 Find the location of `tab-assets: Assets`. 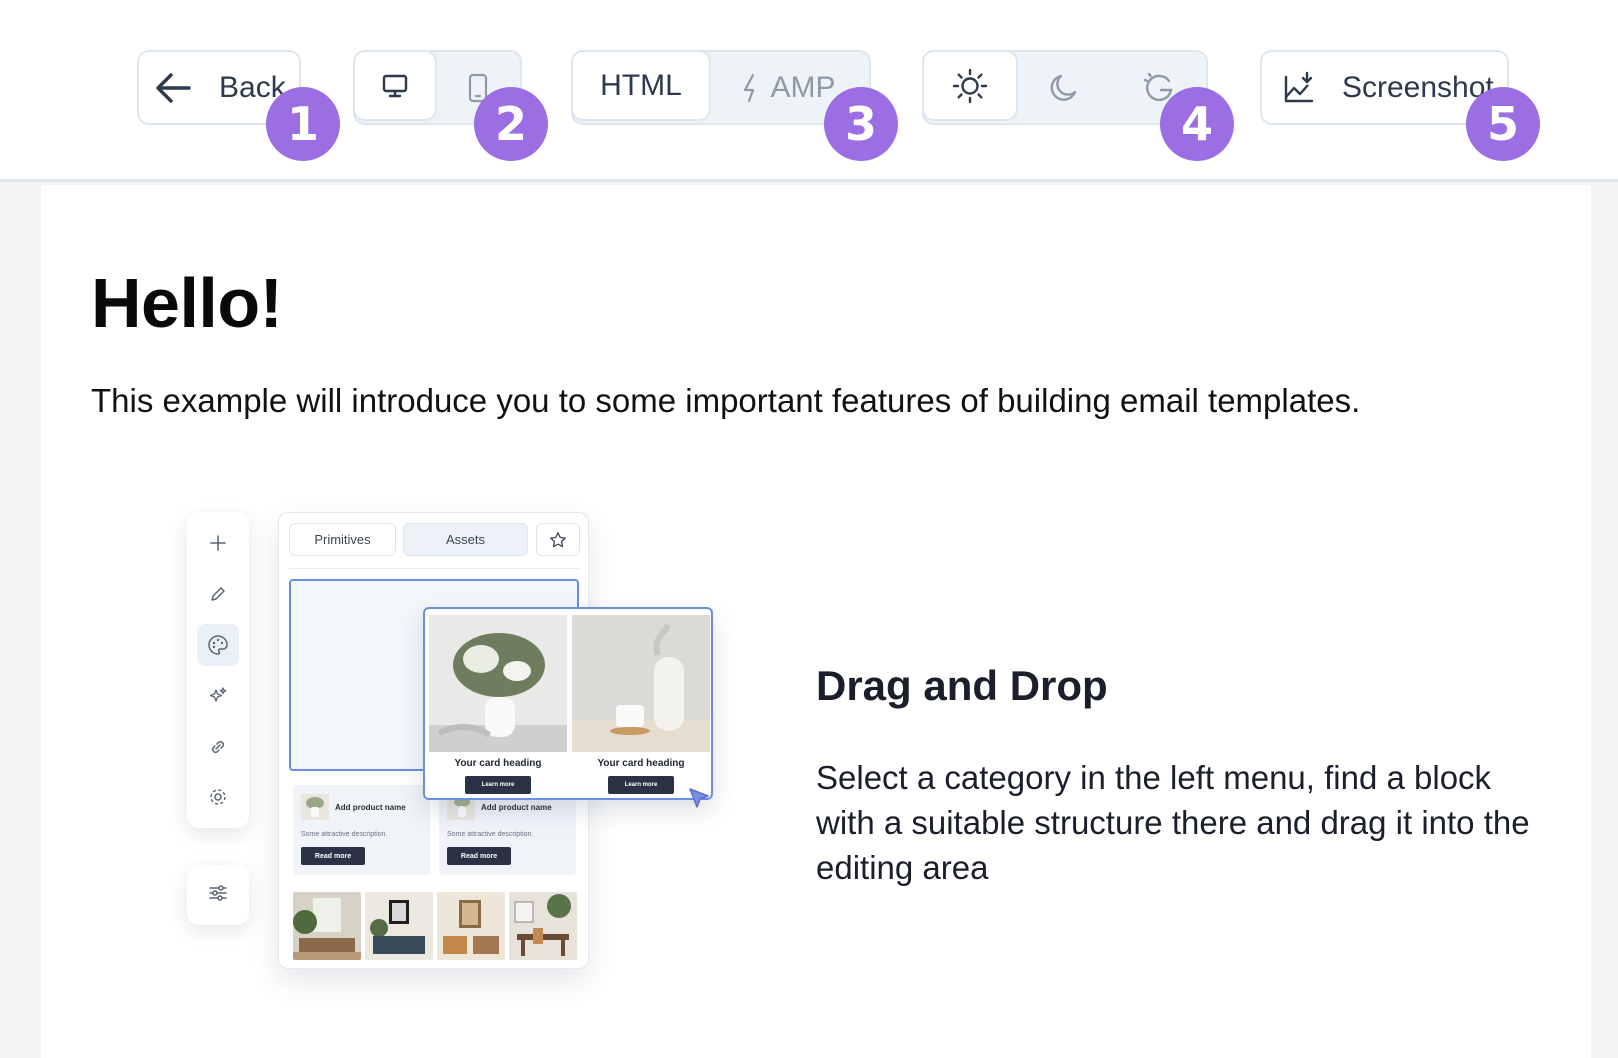

tab-assets: Assets is located at coordinates (465, 539).